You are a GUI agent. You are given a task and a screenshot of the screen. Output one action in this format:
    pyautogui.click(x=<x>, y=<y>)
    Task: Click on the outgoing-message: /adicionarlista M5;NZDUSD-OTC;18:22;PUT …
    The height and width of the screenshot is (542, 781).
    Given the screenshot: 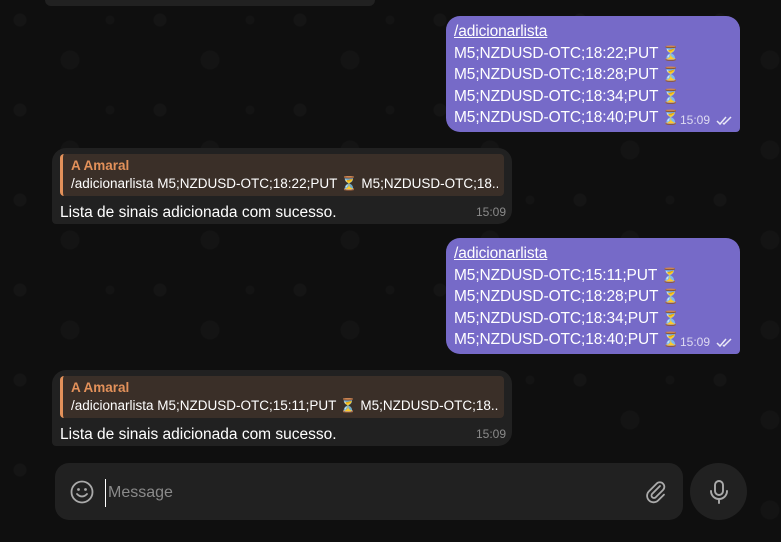 What is the action you would take?
    pyautogui.click(x=593, y=74)
    